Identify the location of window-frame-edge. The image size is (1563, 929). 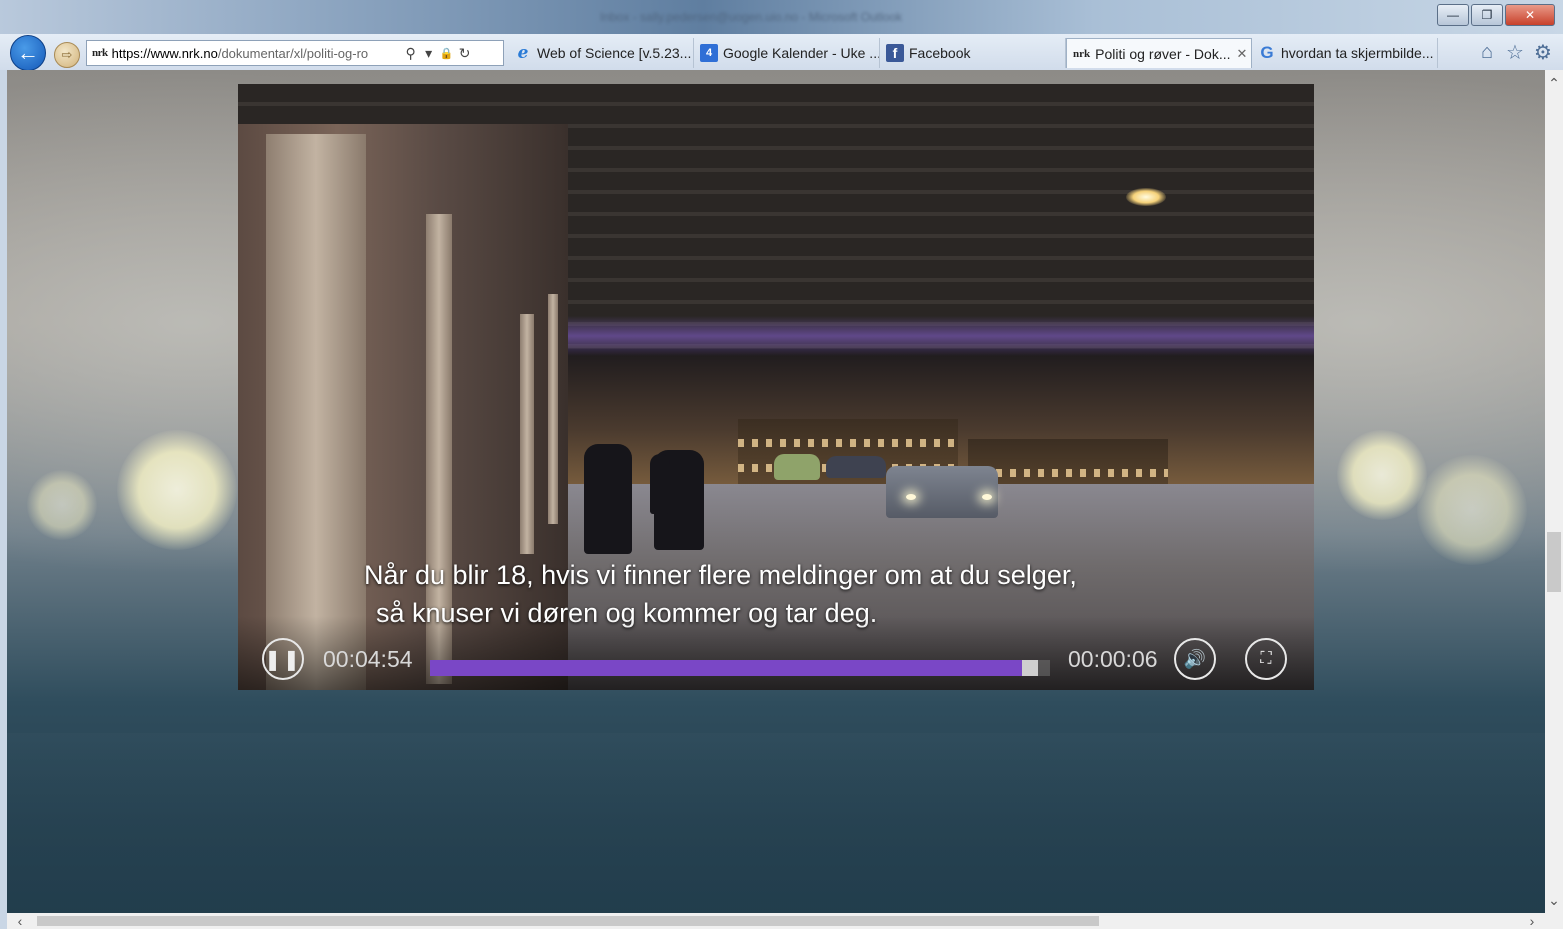
(3, 499).